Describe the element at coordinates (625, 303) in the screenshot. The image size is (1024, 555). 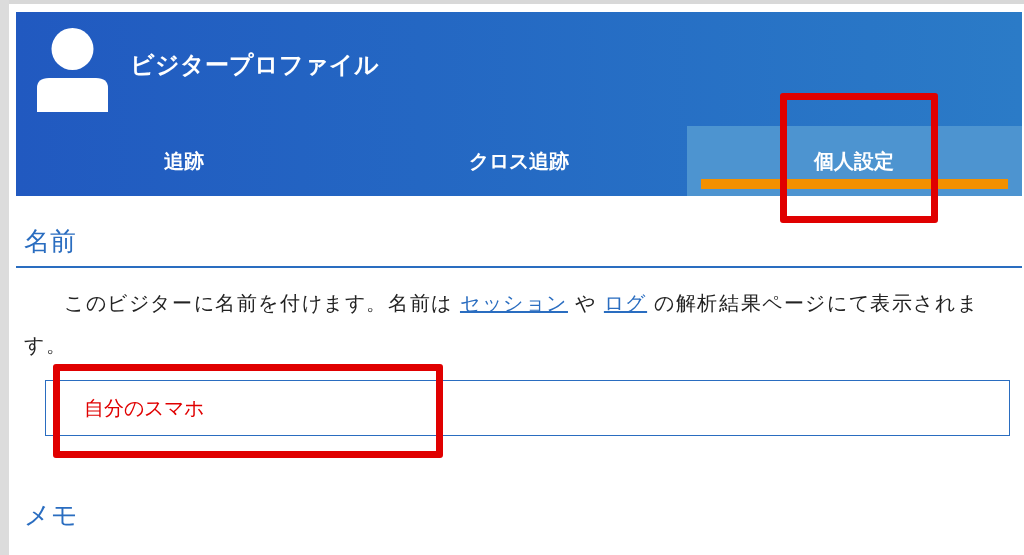
I see `link: ログ` at that location.